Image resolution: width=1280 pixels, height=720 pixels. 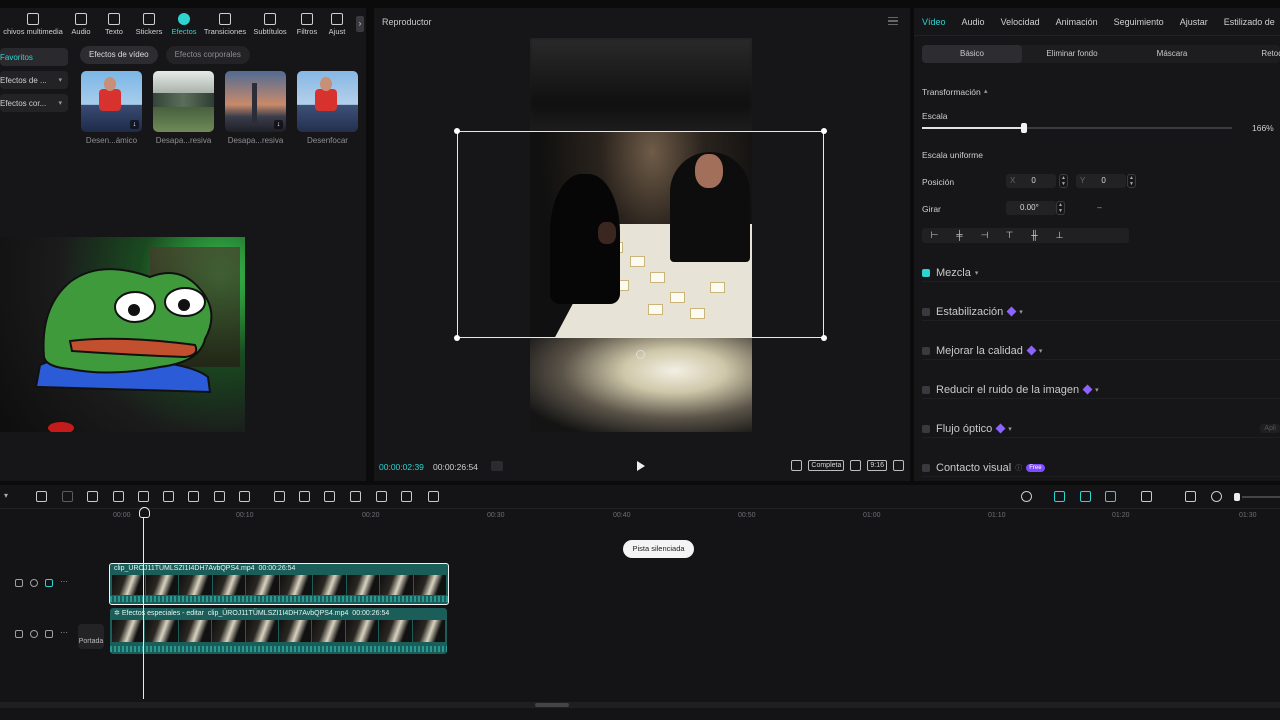 What do you see at coordinates (877, 465) in the screenshot?
I see `ratio-button: 9:16` at bounding box center [877, 465].